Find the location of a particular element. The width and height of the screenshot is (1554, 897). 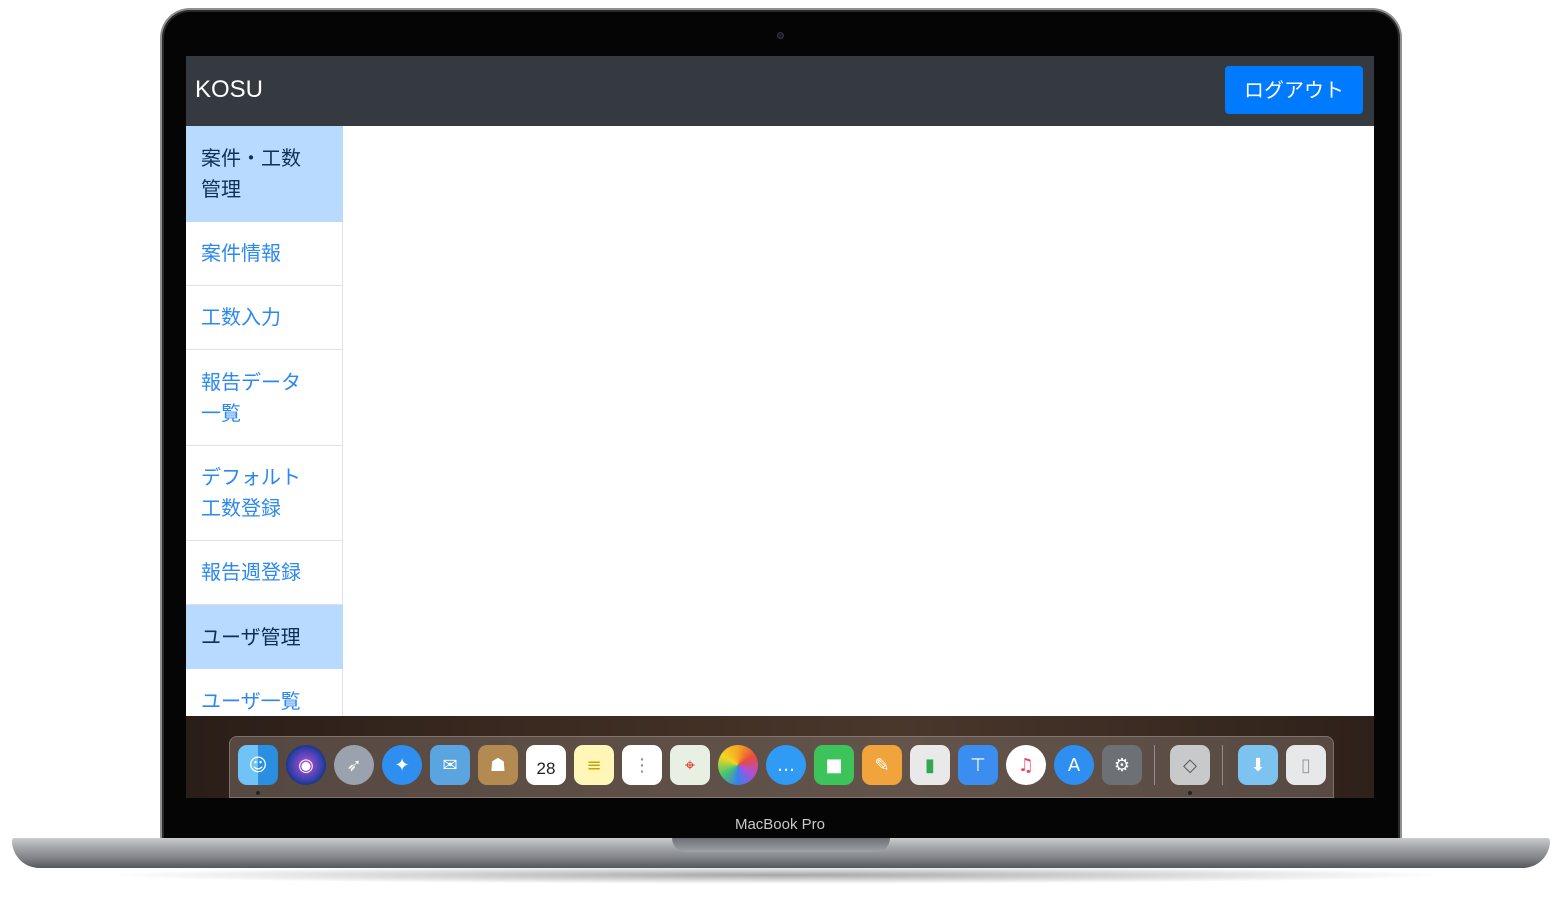

downloads-folder-icon: ⬇ is located at coordinates (1258, 765).